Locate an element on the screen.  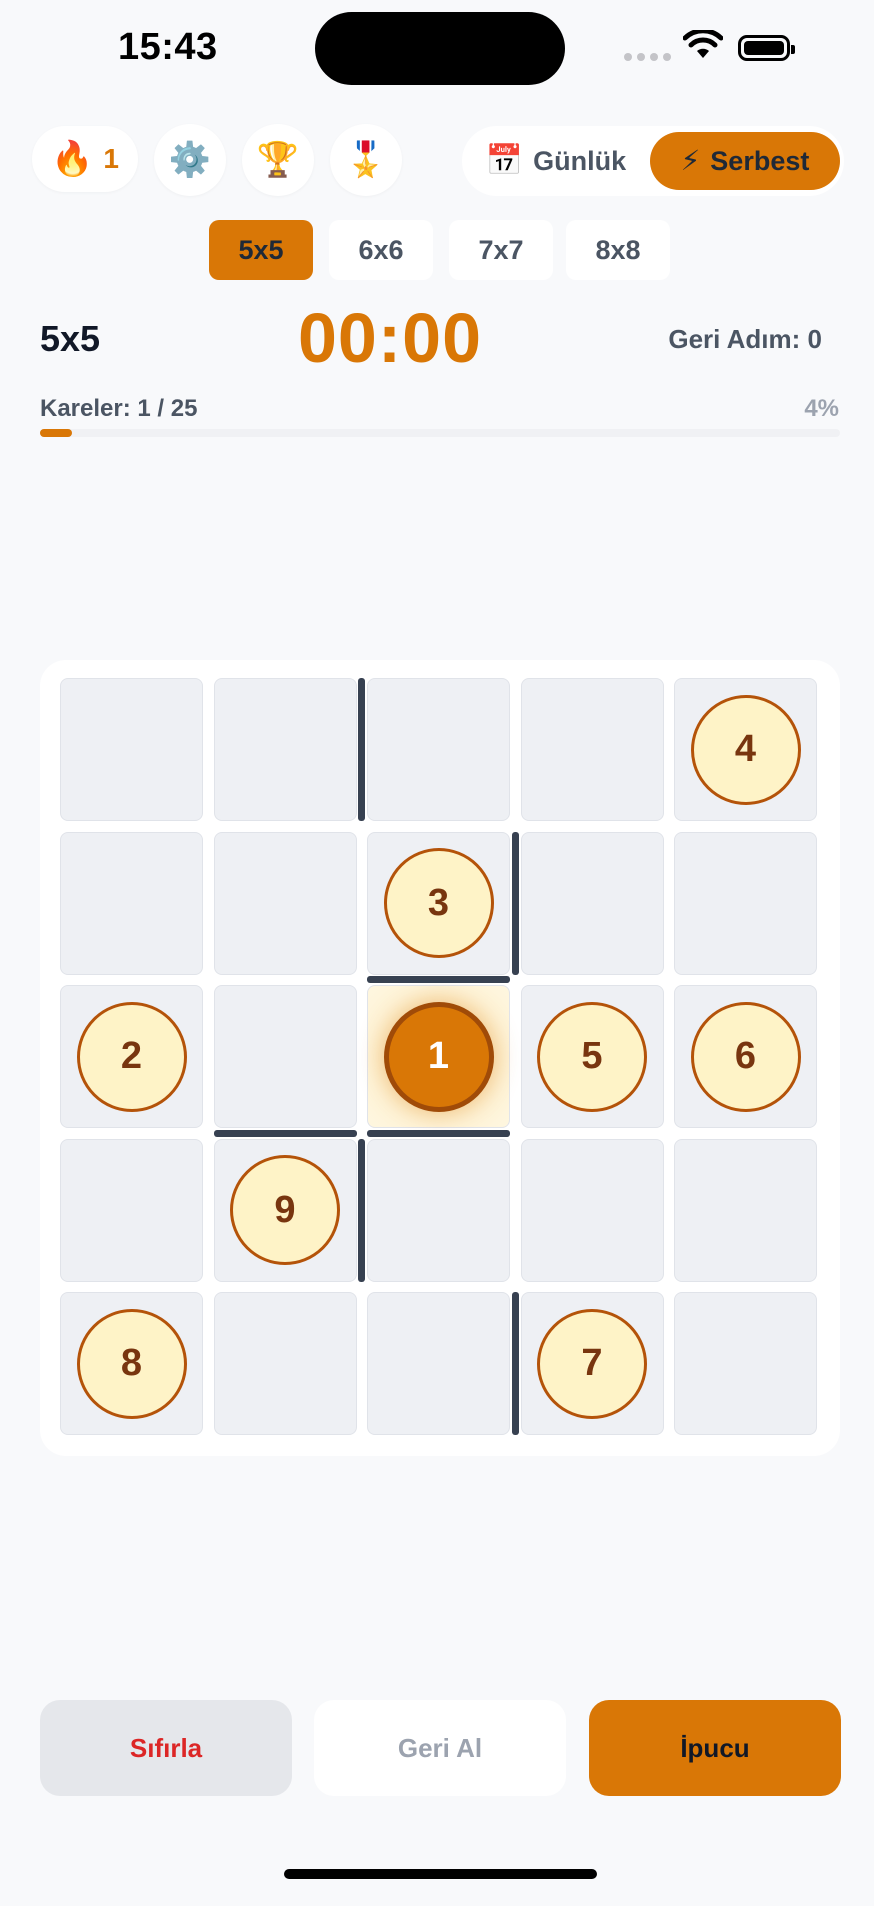
board-cell: 2 is located at coordinates (131, 1056).